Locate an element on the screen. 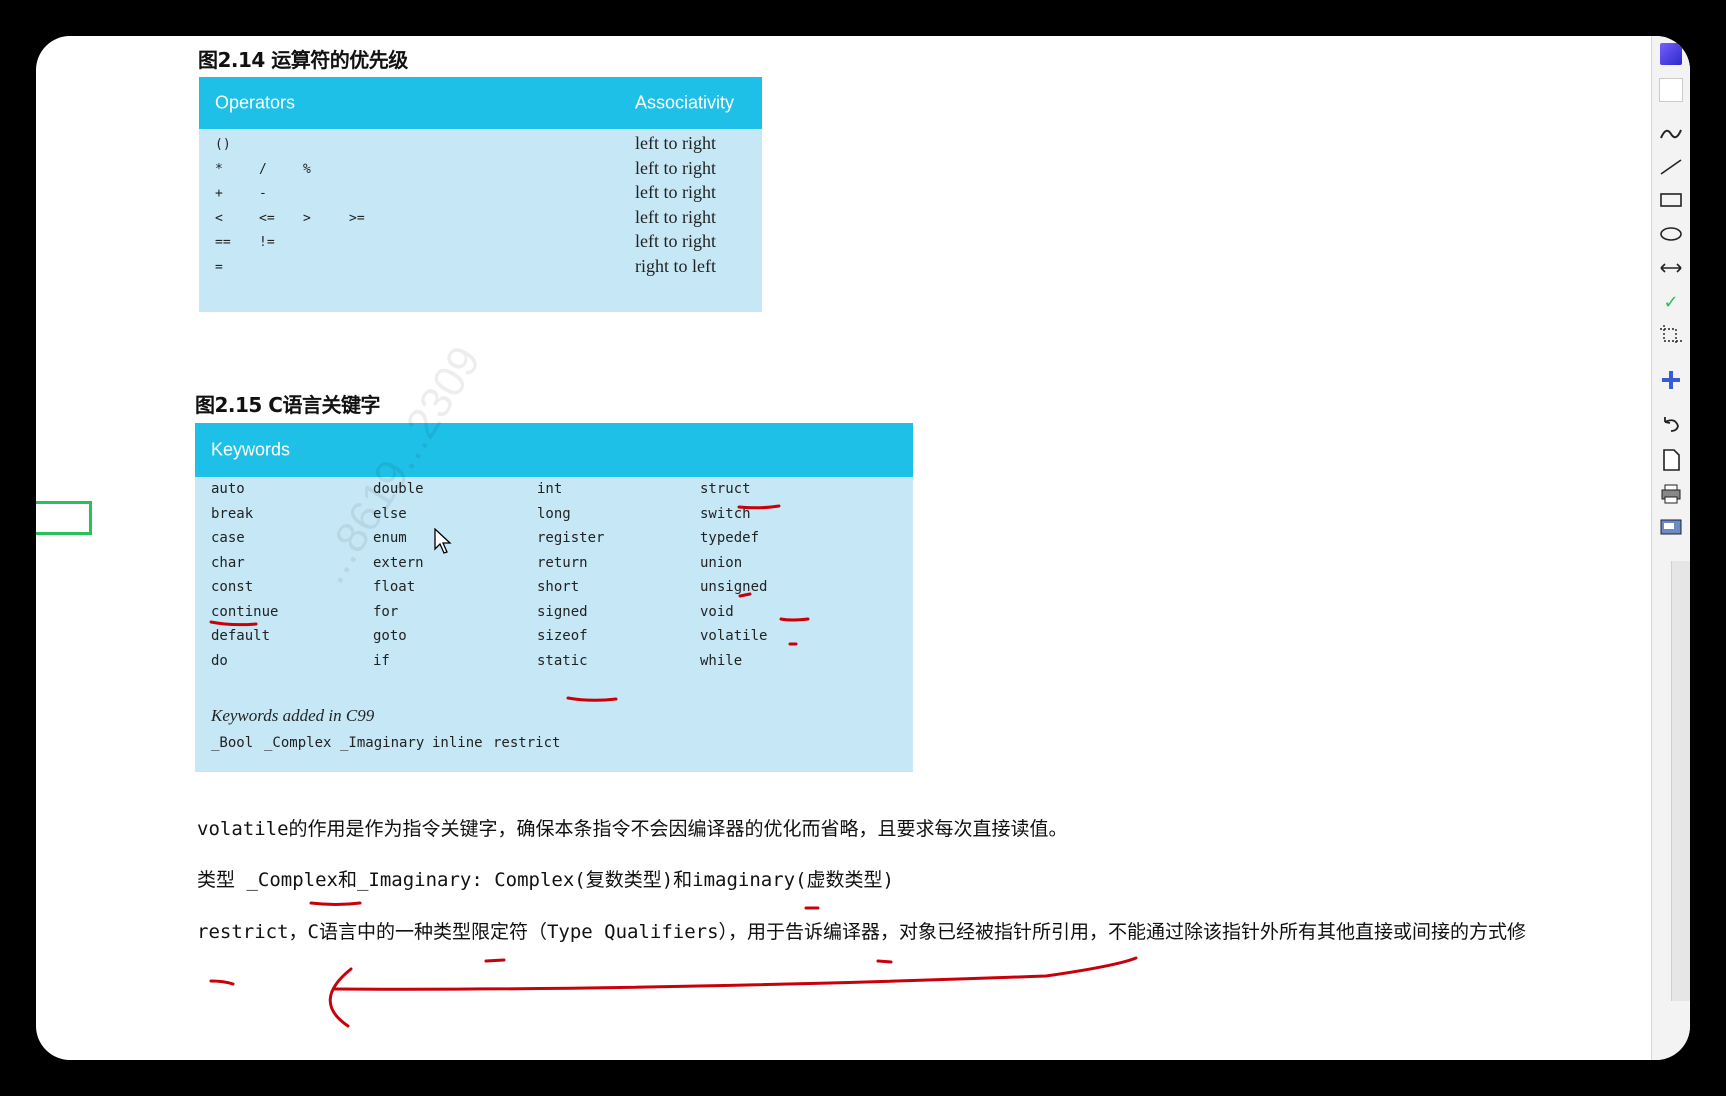 This screenshot has height=1096, width=1726. move-cross-icon is located at coordinates (1671, 380).